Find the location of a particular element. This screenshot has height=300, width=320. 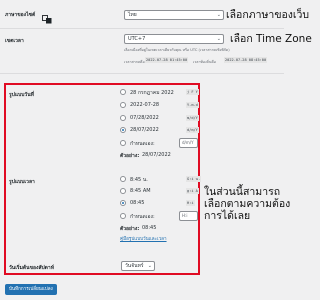

timezone-annotation: เลือก Time Zone is located at coordinates (271, 39).